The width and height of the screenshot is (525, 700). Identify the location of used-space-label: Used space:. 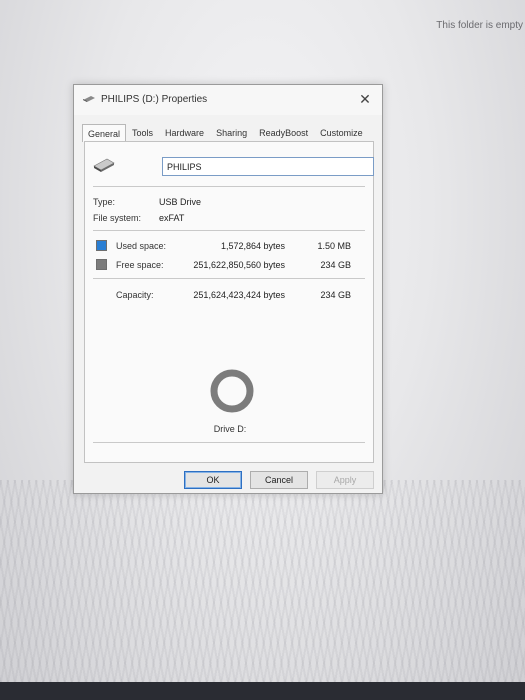
(141, 246).